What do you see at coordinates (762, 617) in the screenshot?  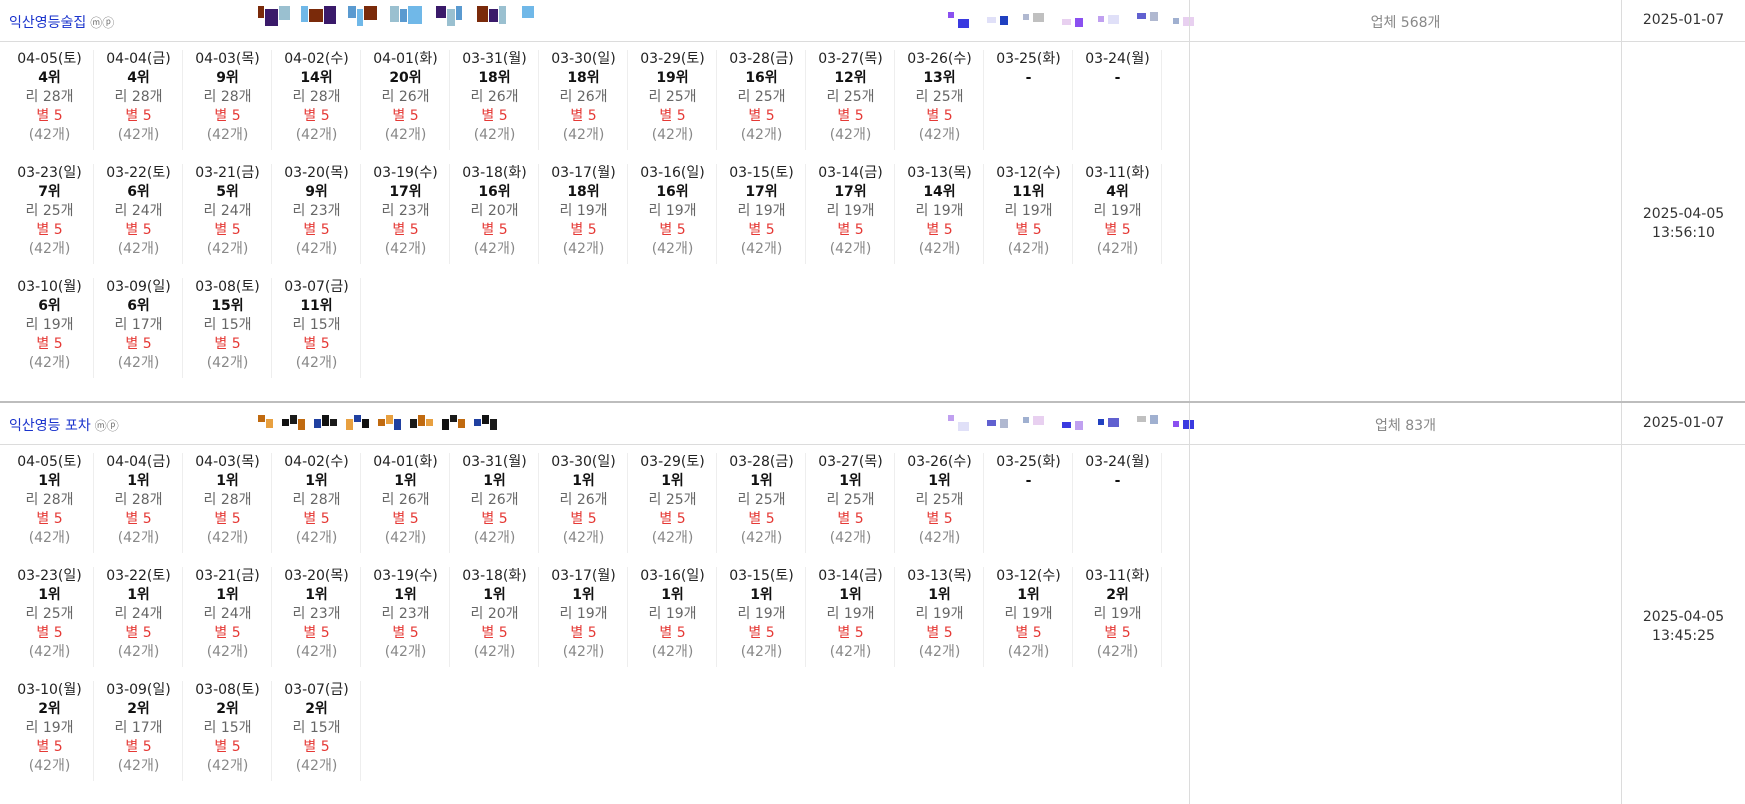 I see `day-rank-cell: 03-15(토) 1위 리 19개 별 5 (42개)` at bounding box center [762, 617].